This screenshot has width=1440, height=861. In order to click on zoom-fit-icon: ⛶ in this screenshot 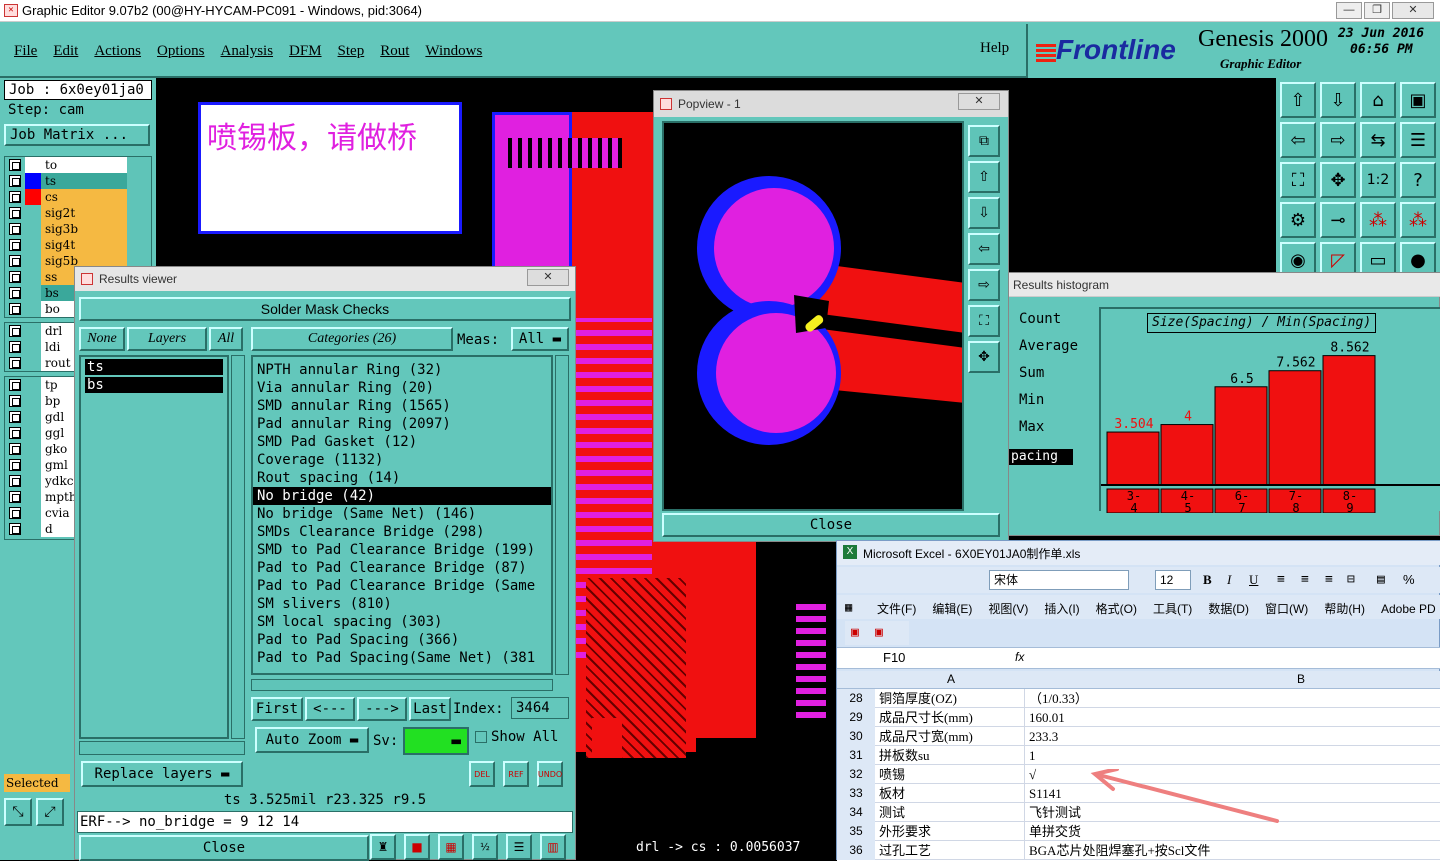, I will do `click(1298, 180)`.